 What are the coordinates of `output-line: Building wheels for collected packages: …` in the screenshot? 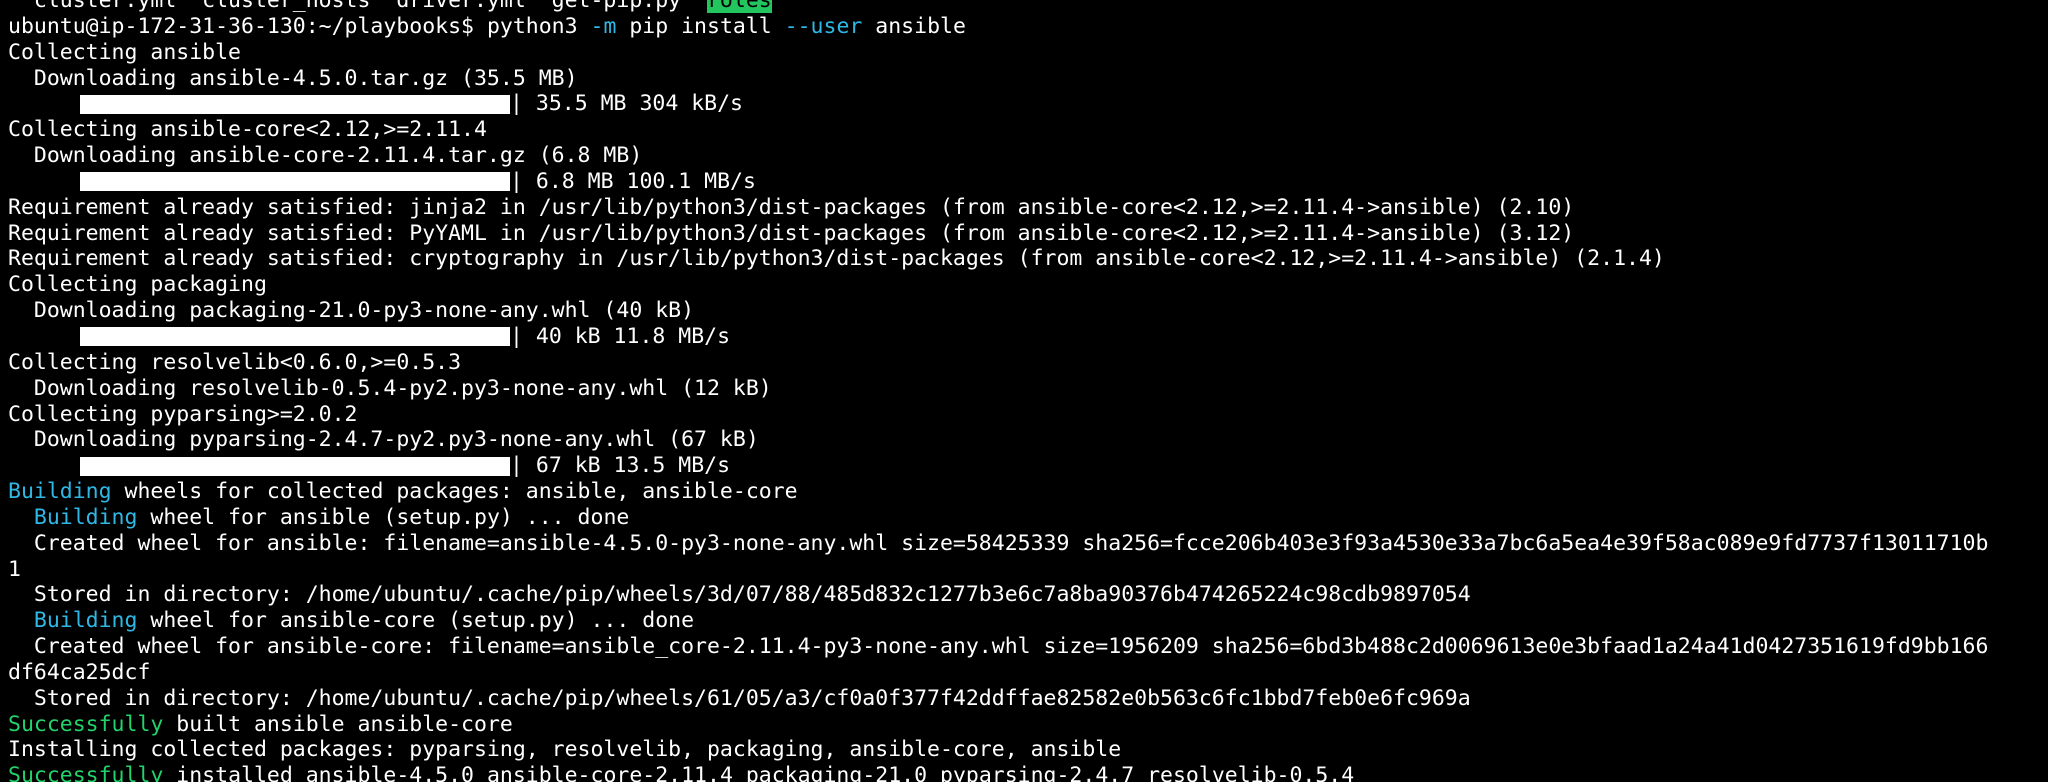 It's located at (1028, 492).